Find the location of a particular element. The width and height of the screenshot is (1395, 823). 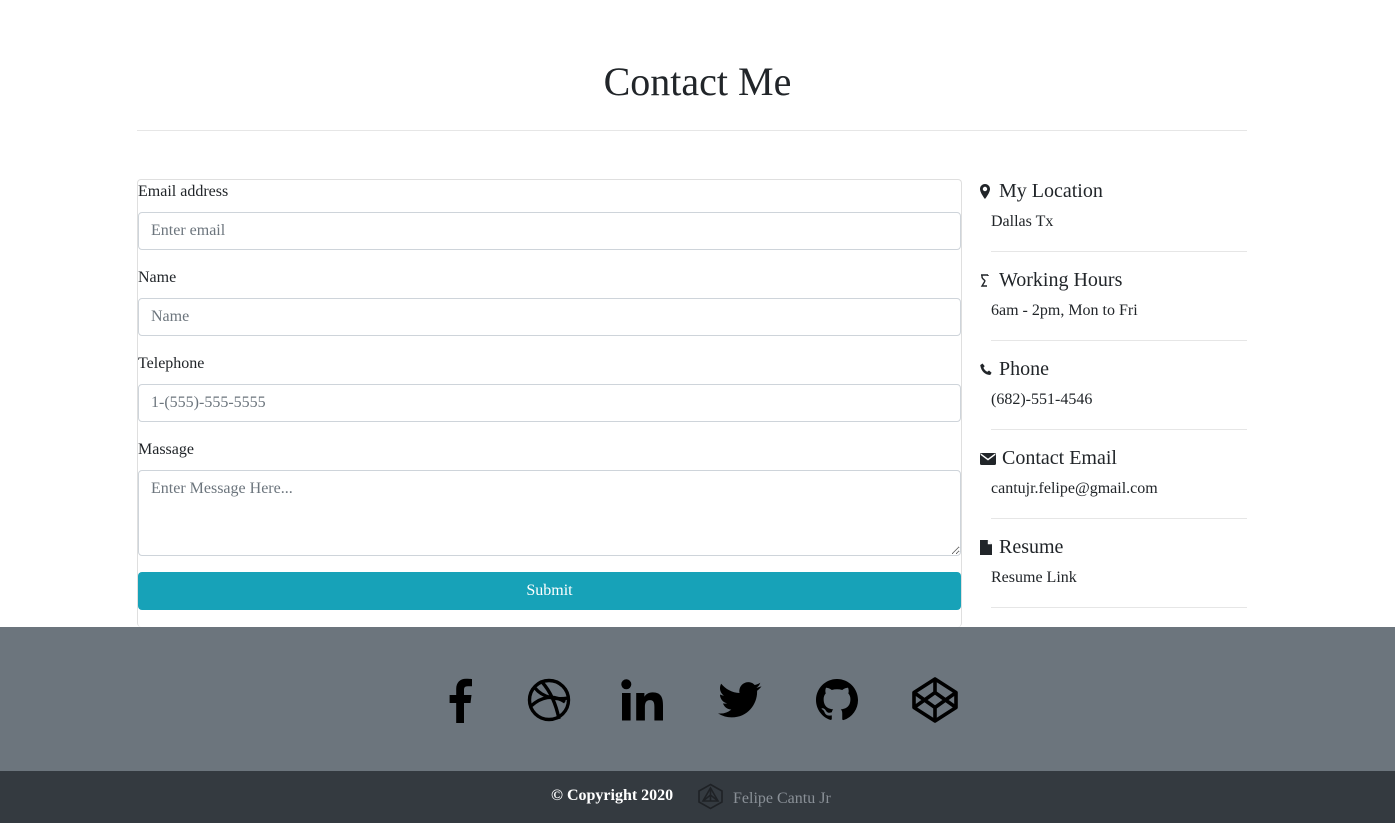

info-phone: Phone (682)-551-4546 is located at coordinates (1113, 401).